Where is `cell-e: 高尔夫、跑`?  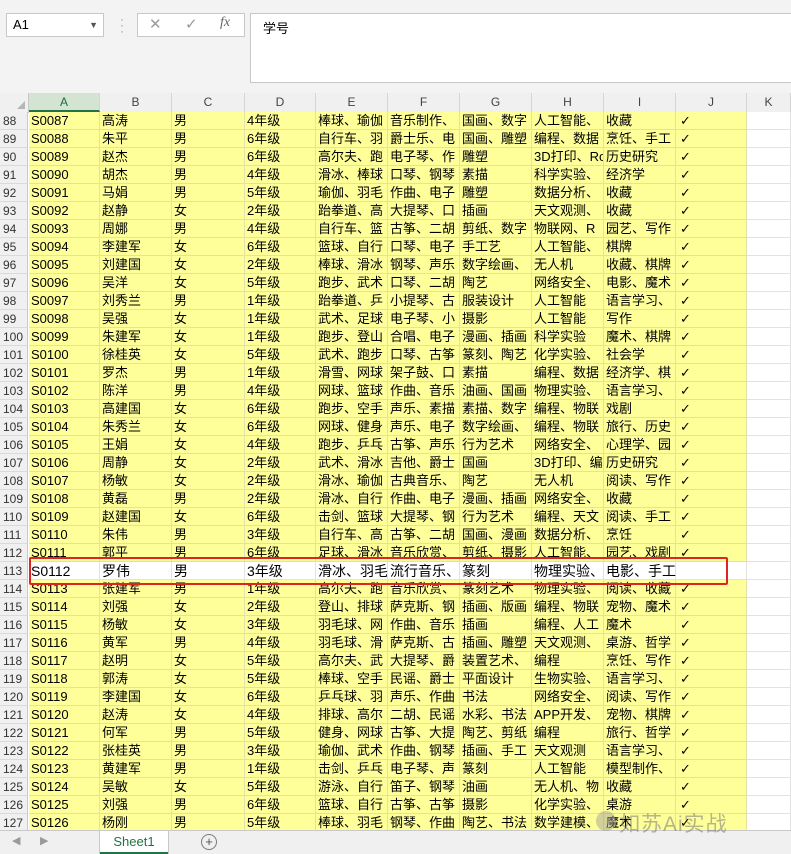
cell-e: 高尔夫、跑 is located at coordinates (352, 157).